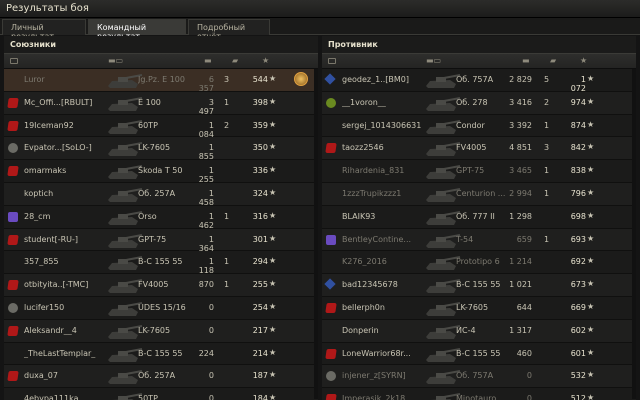 This screenshot has height=400, width=640. I want to click on player-row: BentleyContine... T-54 659 1 693 ★, so click(479, 240).